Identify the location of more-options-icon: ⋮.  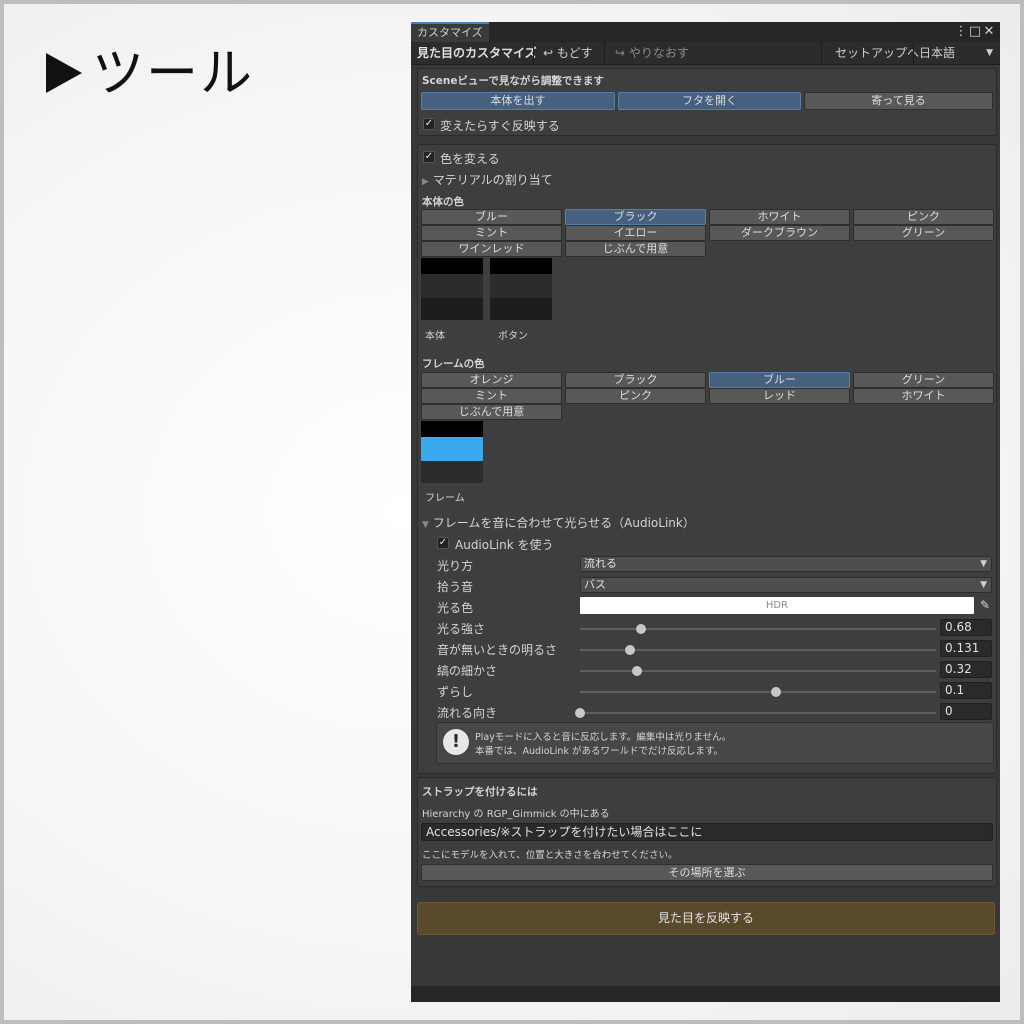
(961, 32).